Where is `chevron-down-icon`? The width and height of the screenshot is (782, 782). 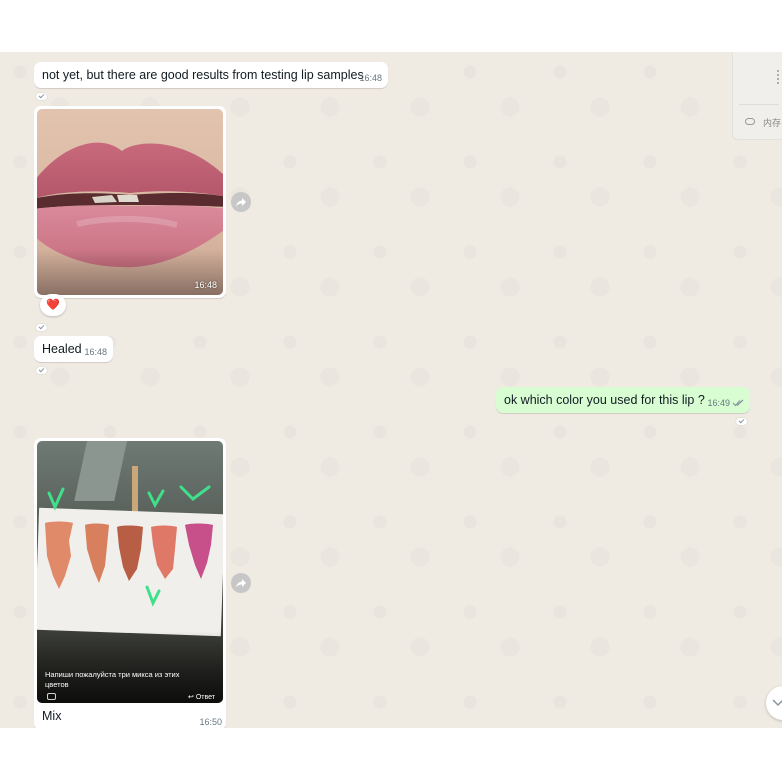 chevron-down-icon is located at coordinates (777, 703).